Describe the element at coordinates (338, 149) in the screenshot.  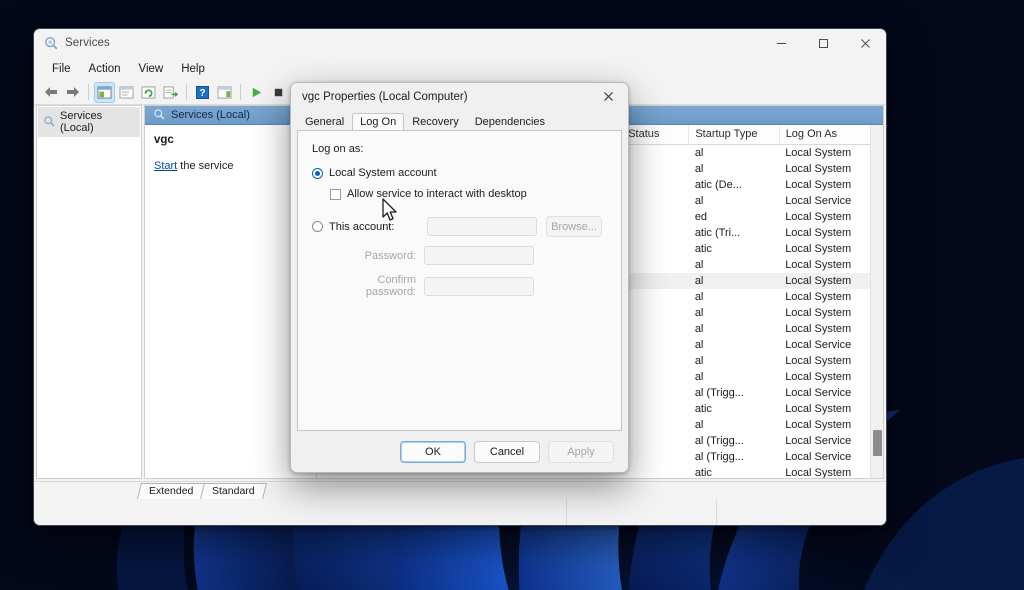
I see `log-on-as-label: Log on as:` at that location.